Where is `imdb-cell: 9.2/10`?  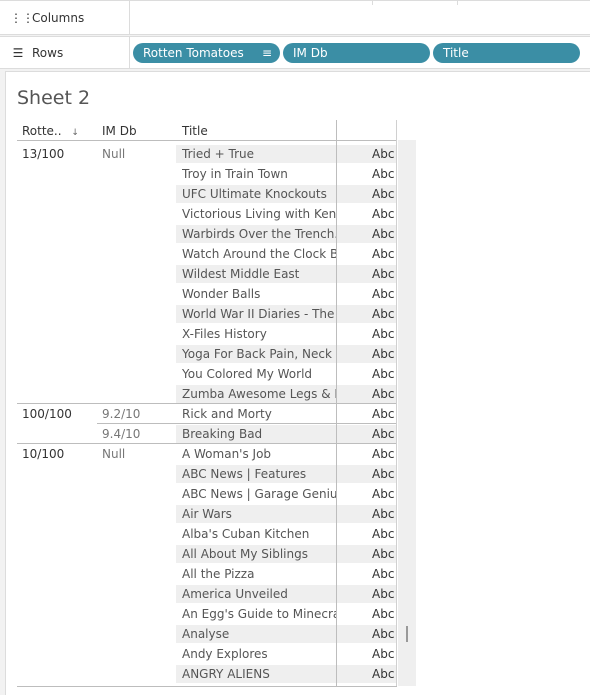 imdb-cell: 9.2/10 is located at coordinates (121, 414).